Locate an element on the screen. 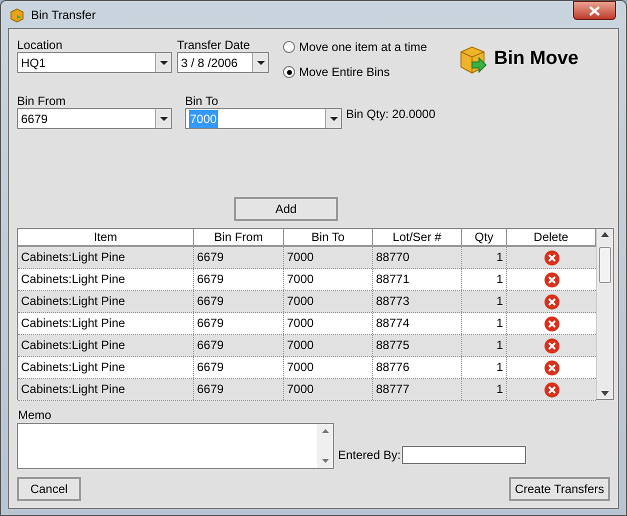 Image resolution: width=627 pixels, height=516 pixels. table-cell: 88771 is located at coordinates (417, 279).